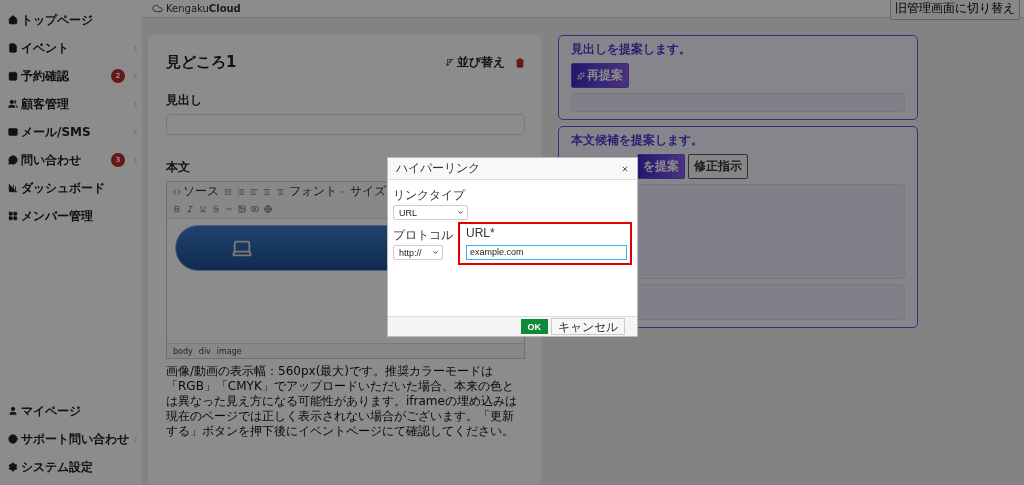 The image size is (1024, 485). Describe the element at coordinates (267, 191) in the screenshot. I see `align-center-icon` at that location.